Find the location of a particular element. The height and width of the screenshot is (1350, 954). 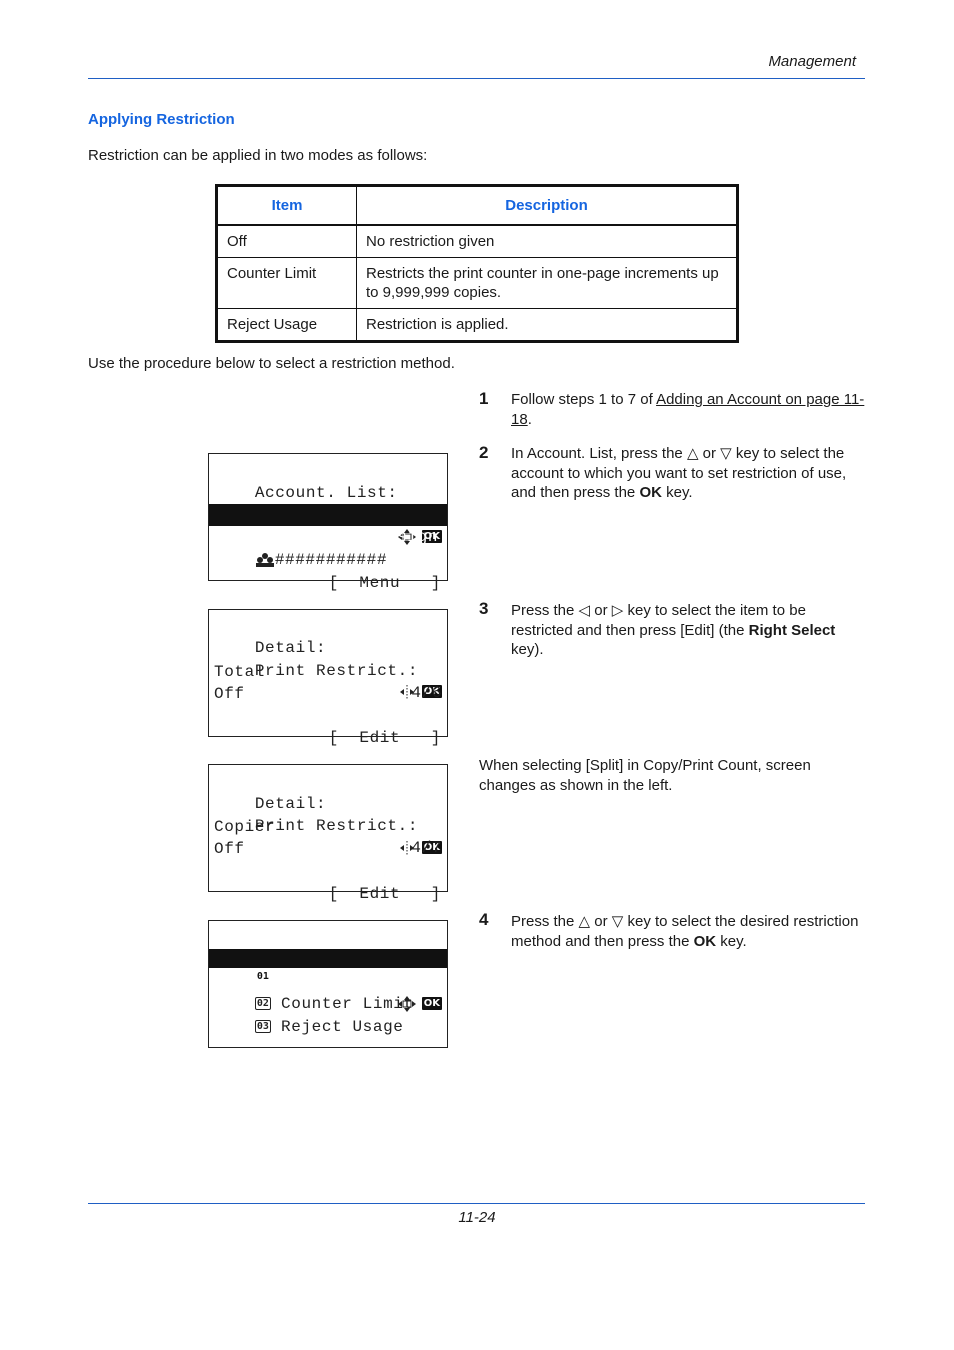

step-number: 1 is located at coordinates (484, 398).